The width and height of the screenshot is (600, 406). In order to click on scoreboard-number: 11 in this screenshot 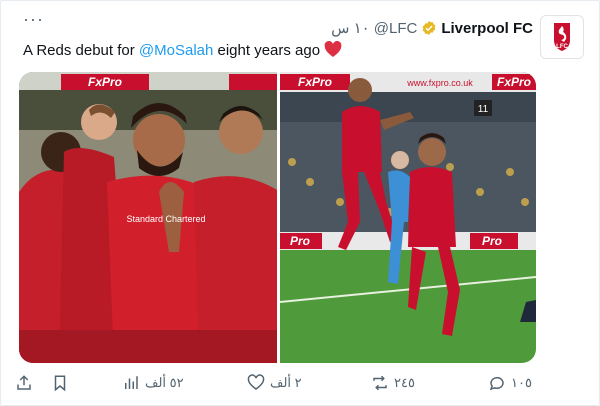, I will do `click(483, 109)`.